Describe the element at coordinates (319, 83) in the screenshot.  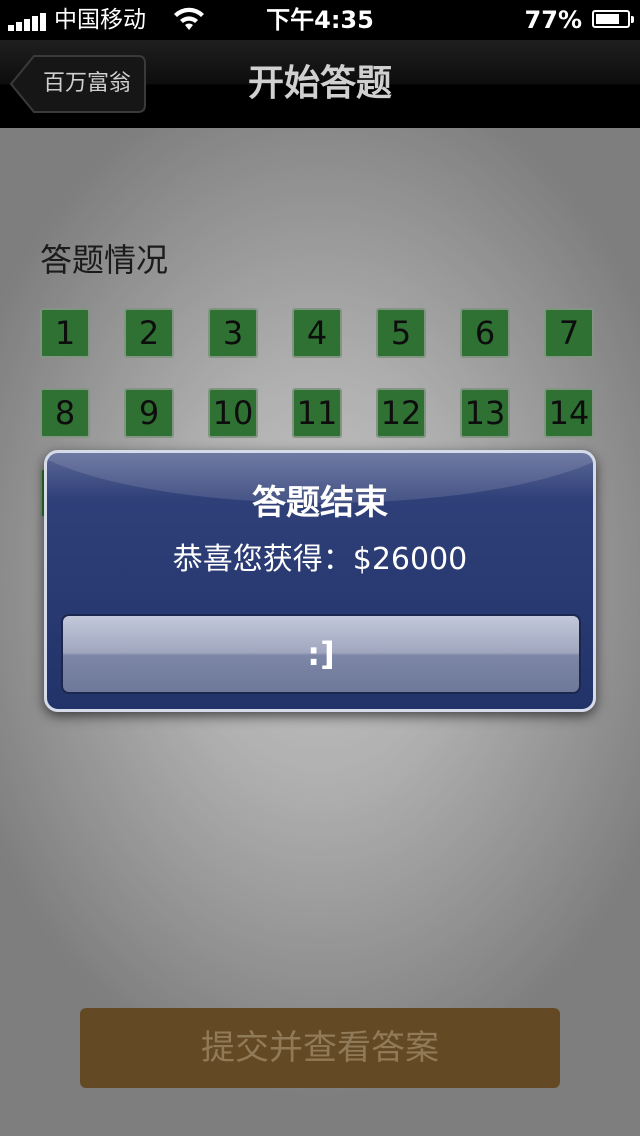
I see `page-title: 开始答题` at that location.